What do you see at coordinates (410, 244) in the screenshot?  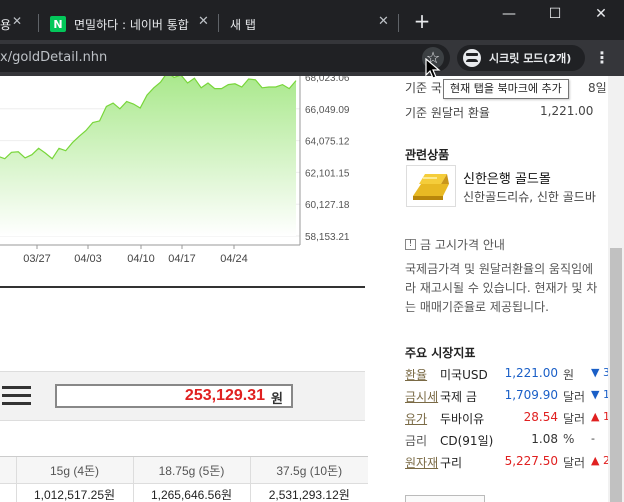 I see `exclamation-icon: !` at bounding box center [410, 244].